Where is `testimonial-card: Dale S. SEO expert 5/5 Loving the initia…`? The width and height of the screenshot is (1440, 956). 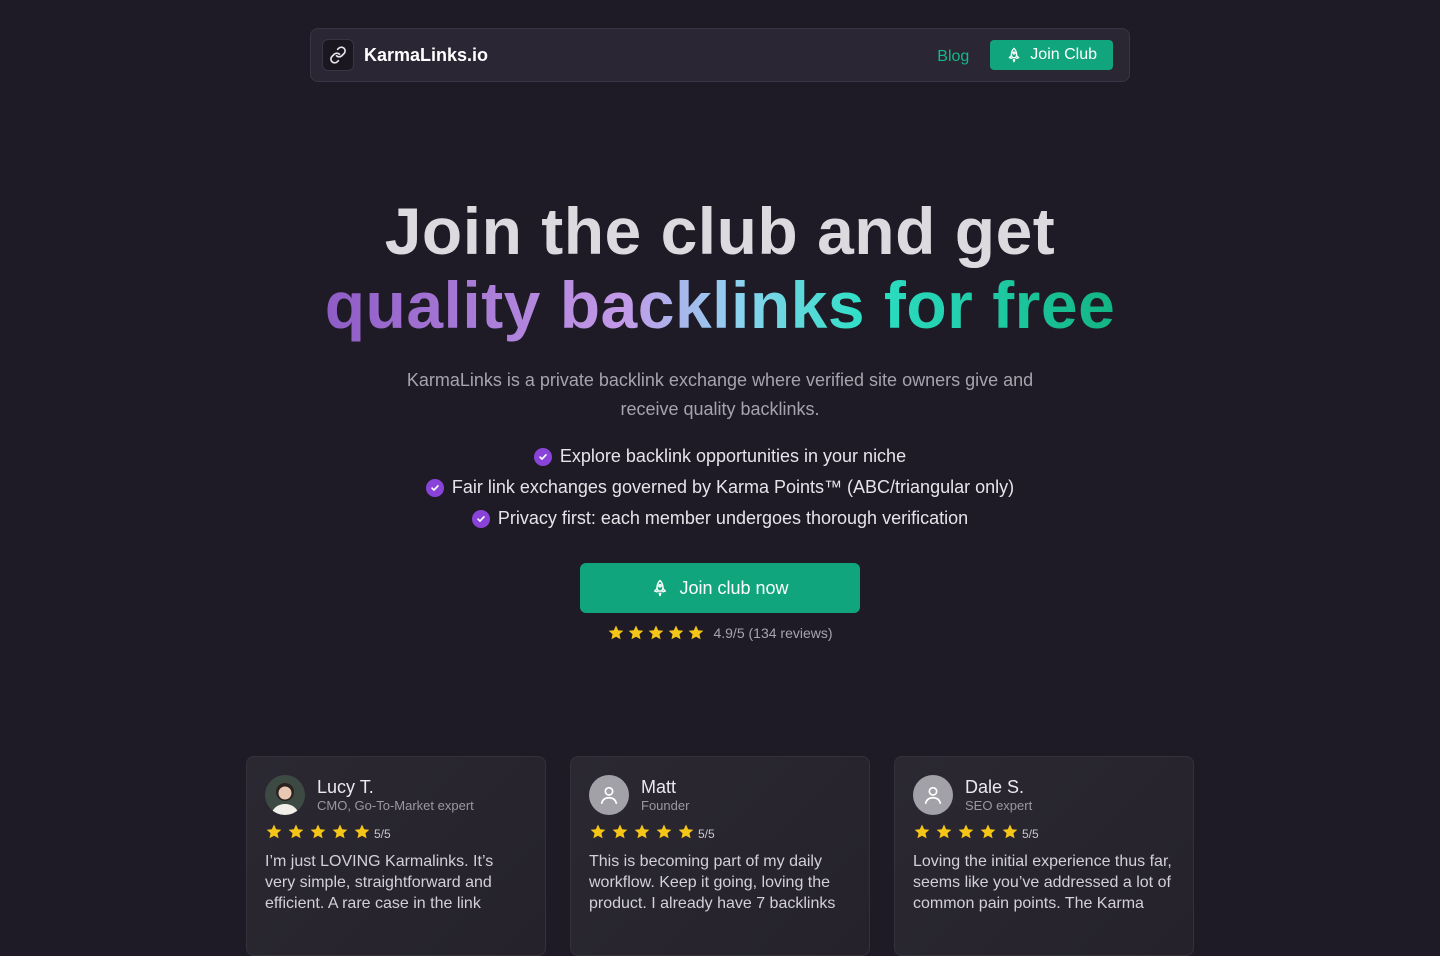 testimonial-card: Dale S. SEO expert 5/5 Loving the initia… is located at coordinates (1044, 856).